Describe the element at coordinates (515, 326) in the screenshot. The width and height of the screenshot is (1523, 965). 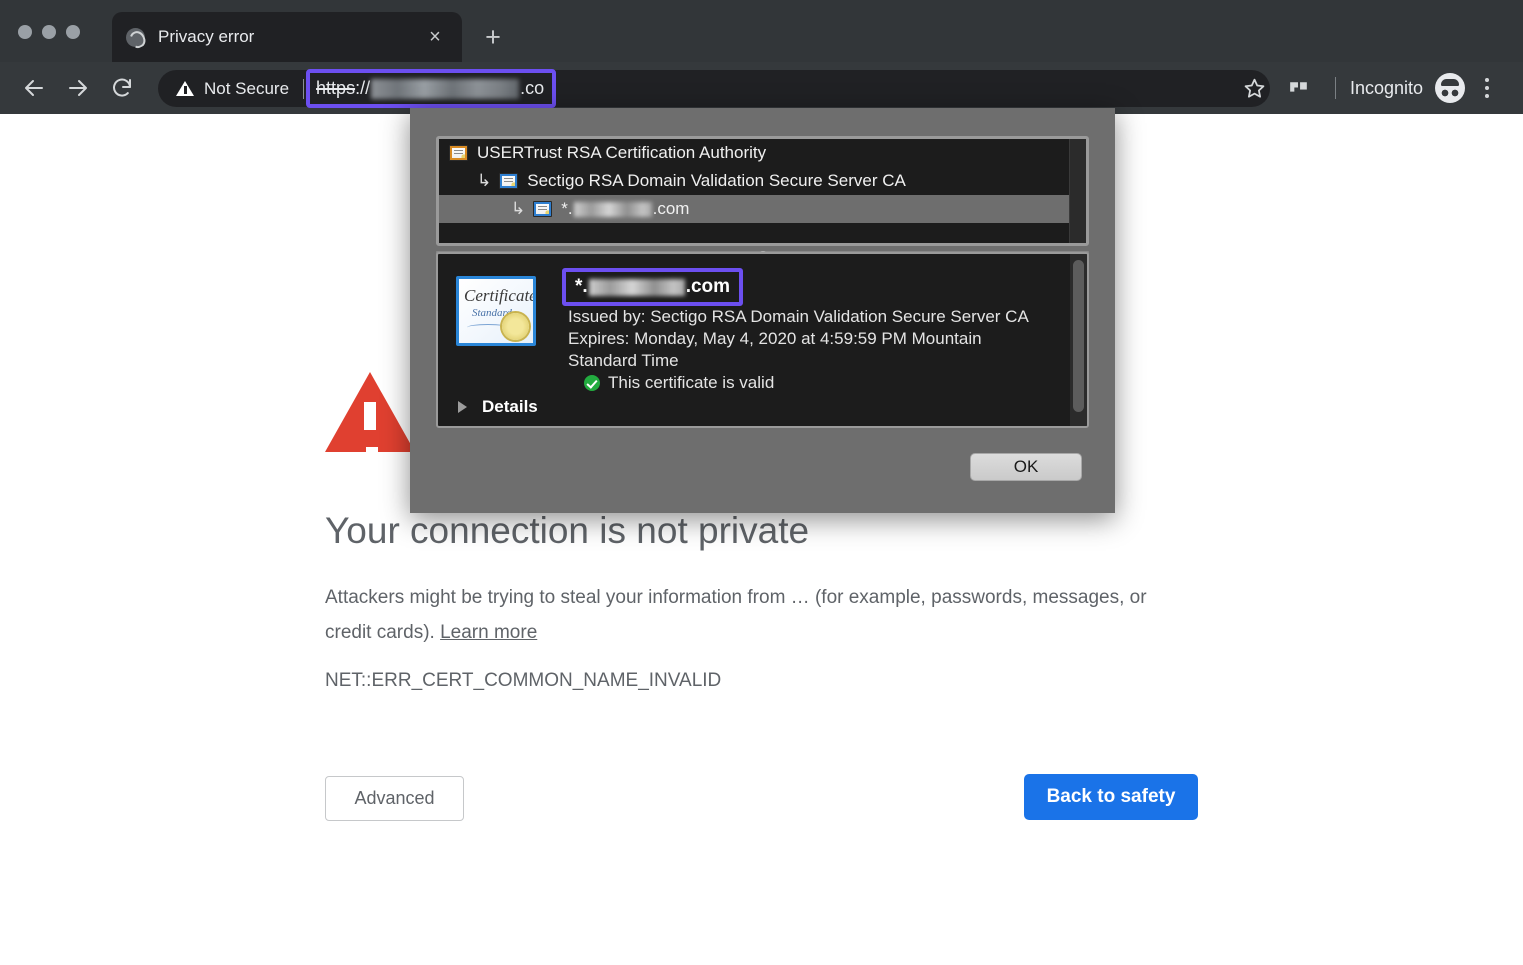
I see `certificate-seal-icon` at that location.